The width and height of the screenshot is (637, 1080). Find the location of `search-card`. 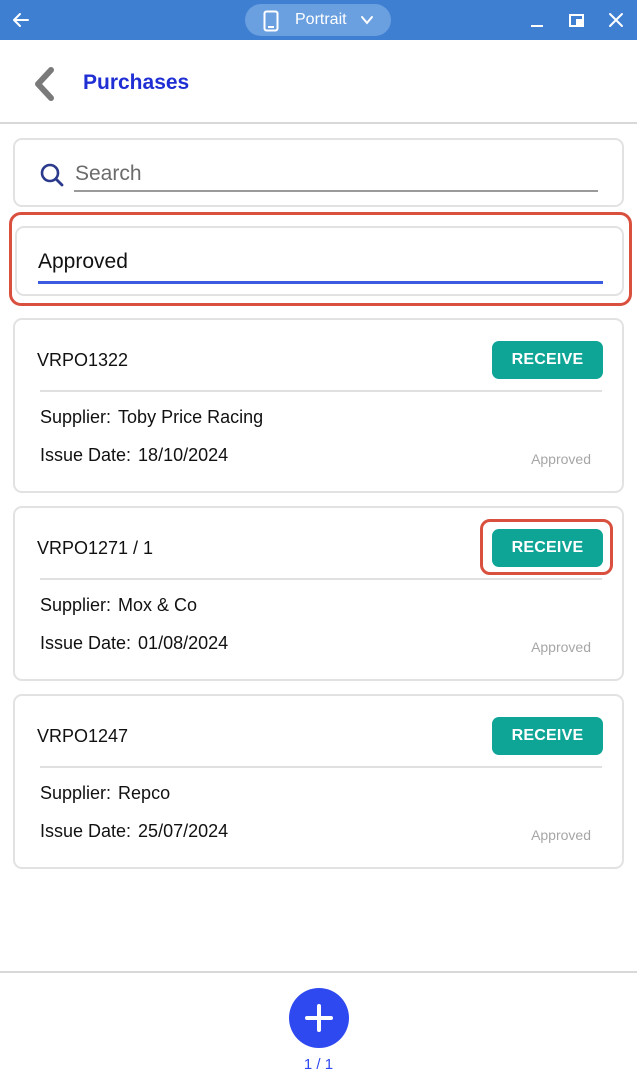

search-card is located at coordinates (318, 172).